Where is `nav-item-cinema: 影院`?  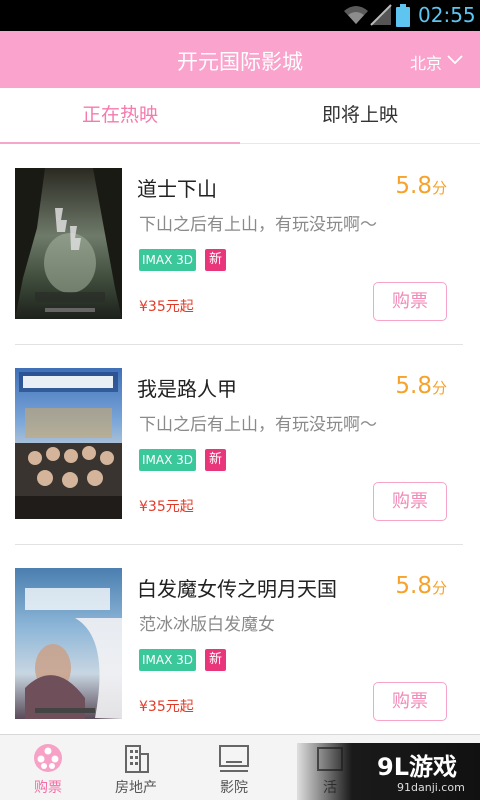
nav-item-cinema: 影院 is located at coordinates (234, 767).